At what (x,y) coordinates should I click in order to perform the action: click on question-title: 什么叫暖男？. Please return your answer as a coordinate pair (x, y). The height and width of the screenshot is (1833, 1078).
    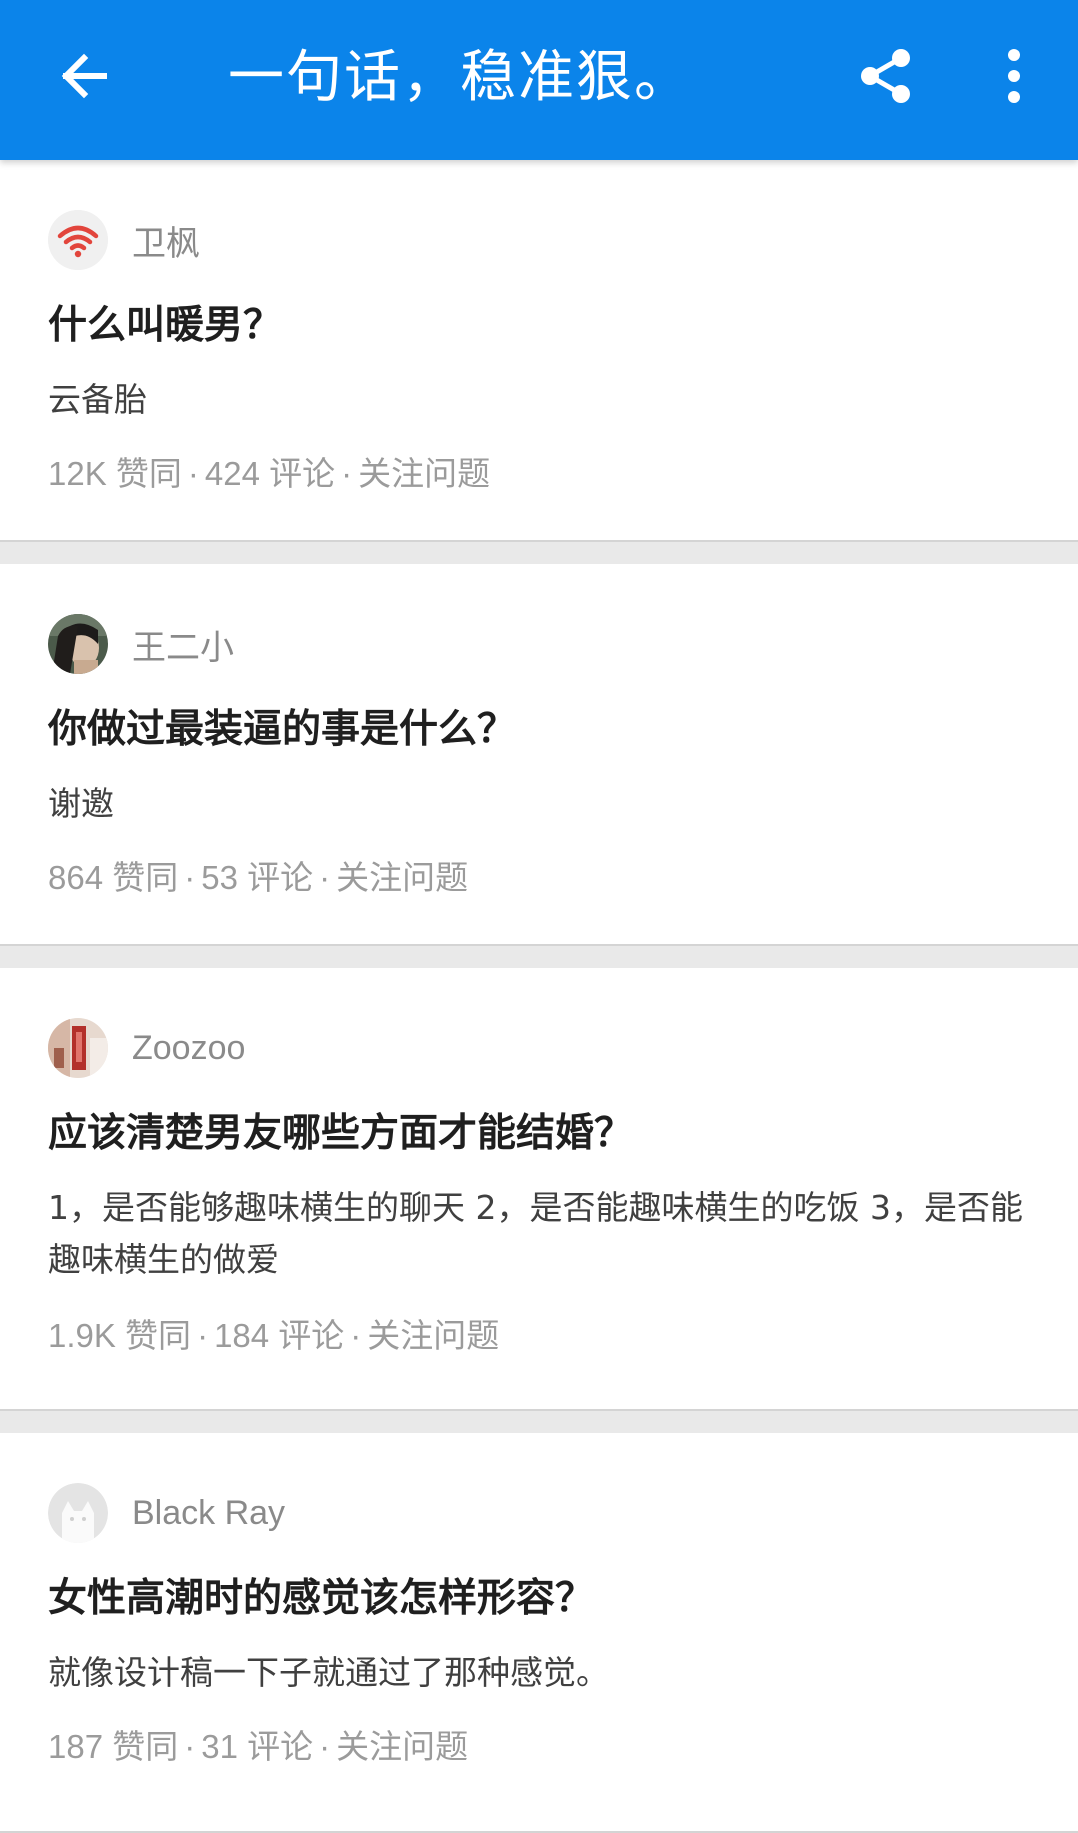
    Looking at the image, I should click on (165, 326).